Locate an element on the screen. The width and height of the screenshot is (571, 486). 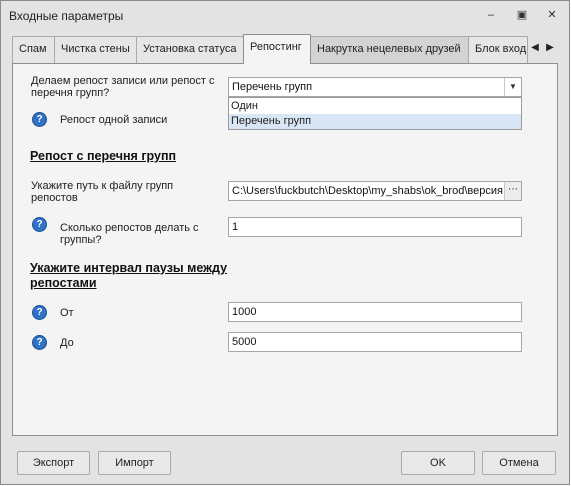
chevron-down-icon: ▼ is located at coordinates (512, 87).